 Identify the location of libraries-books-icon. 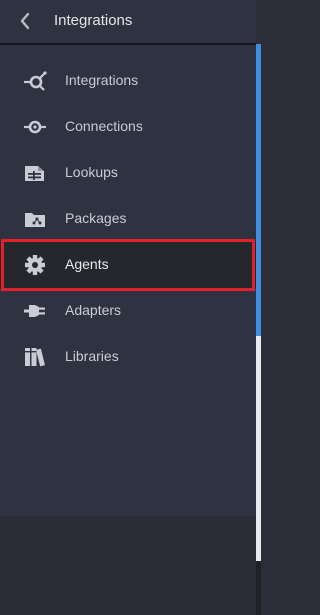
(35, 357).